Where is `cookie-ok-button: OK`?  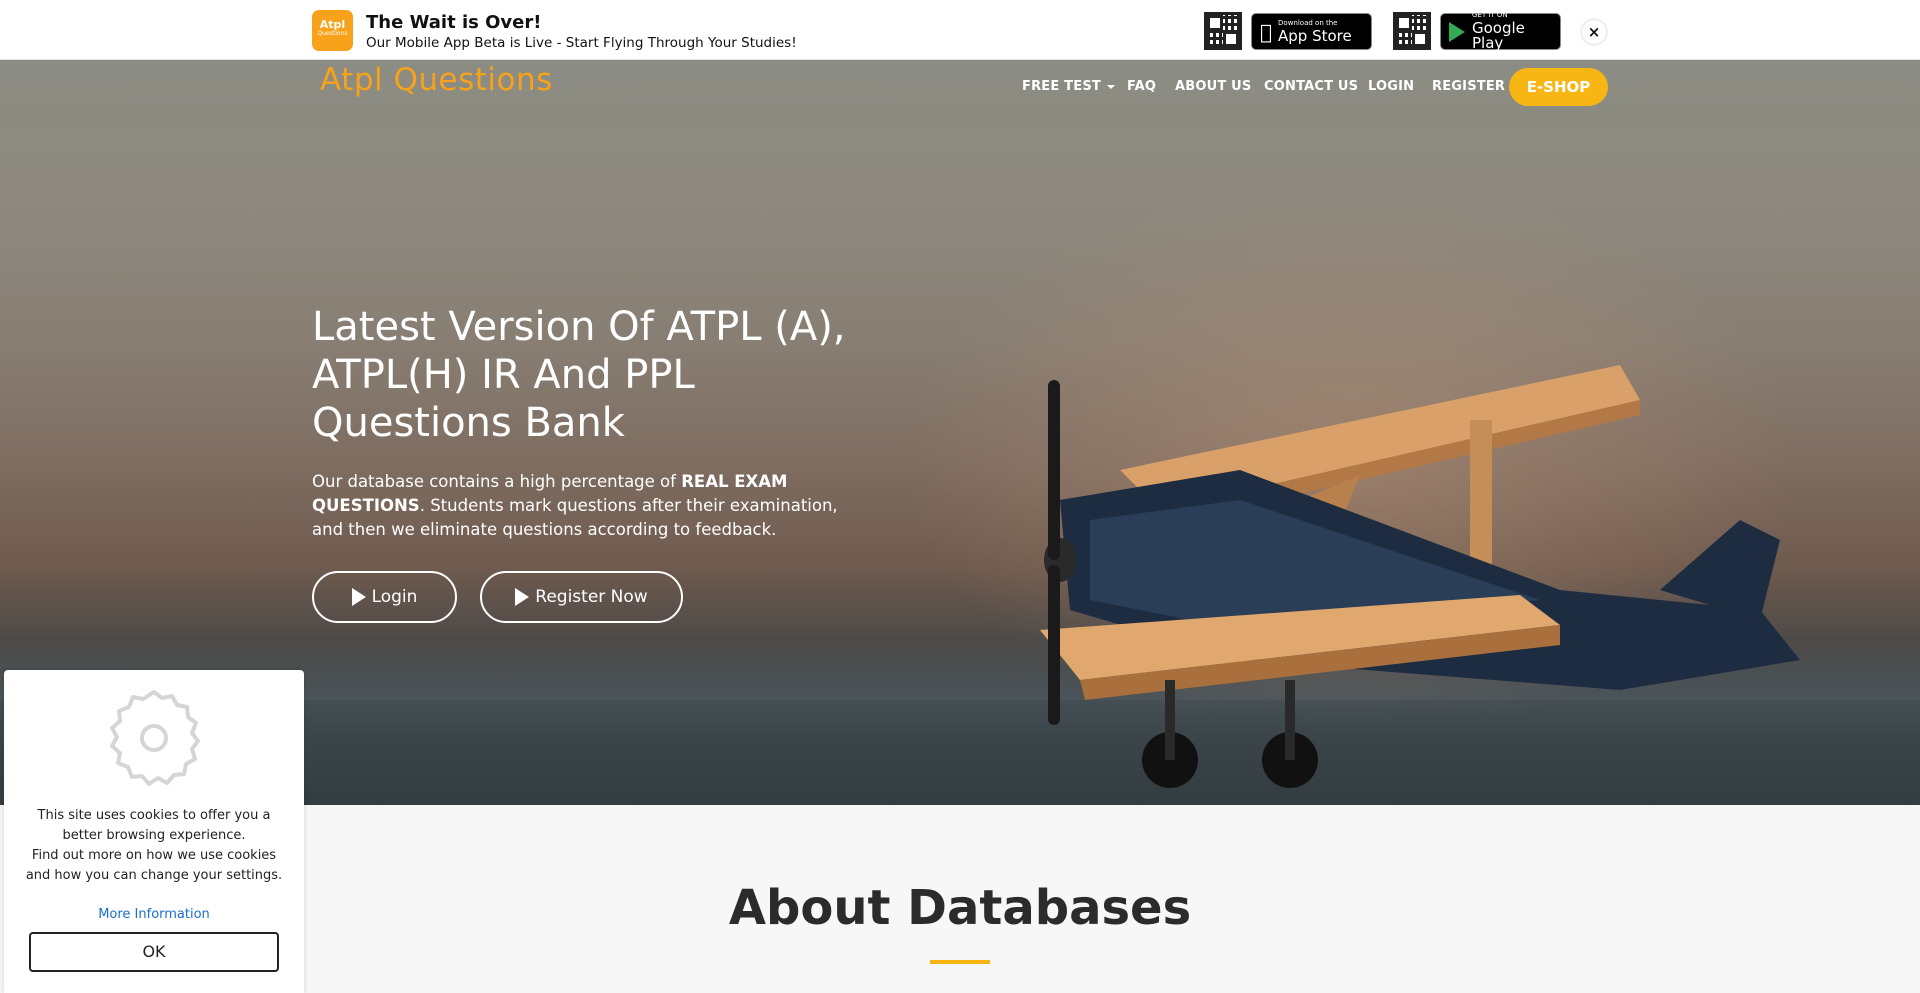
cookie-ok-button: OK is located at coordinates (154, 952).